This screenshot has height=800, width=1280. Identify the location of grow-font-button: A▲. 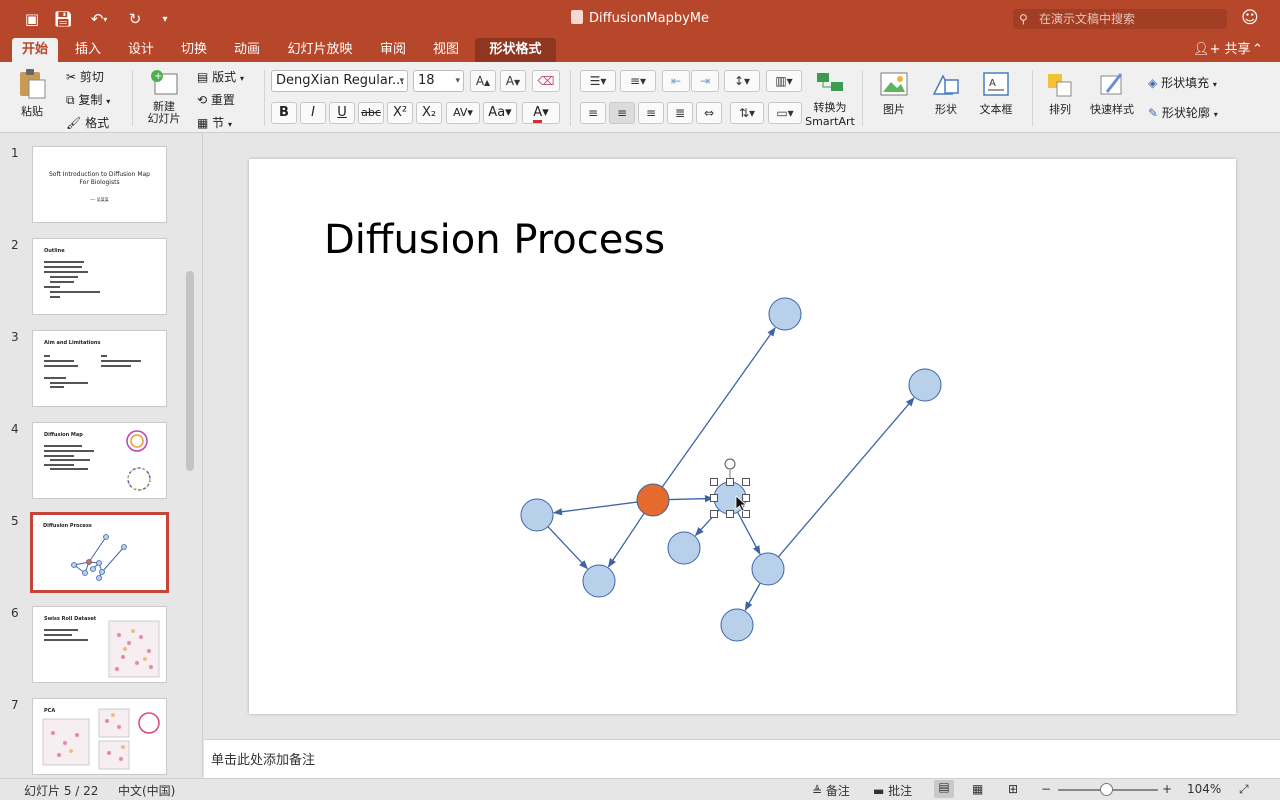
(483, 81).